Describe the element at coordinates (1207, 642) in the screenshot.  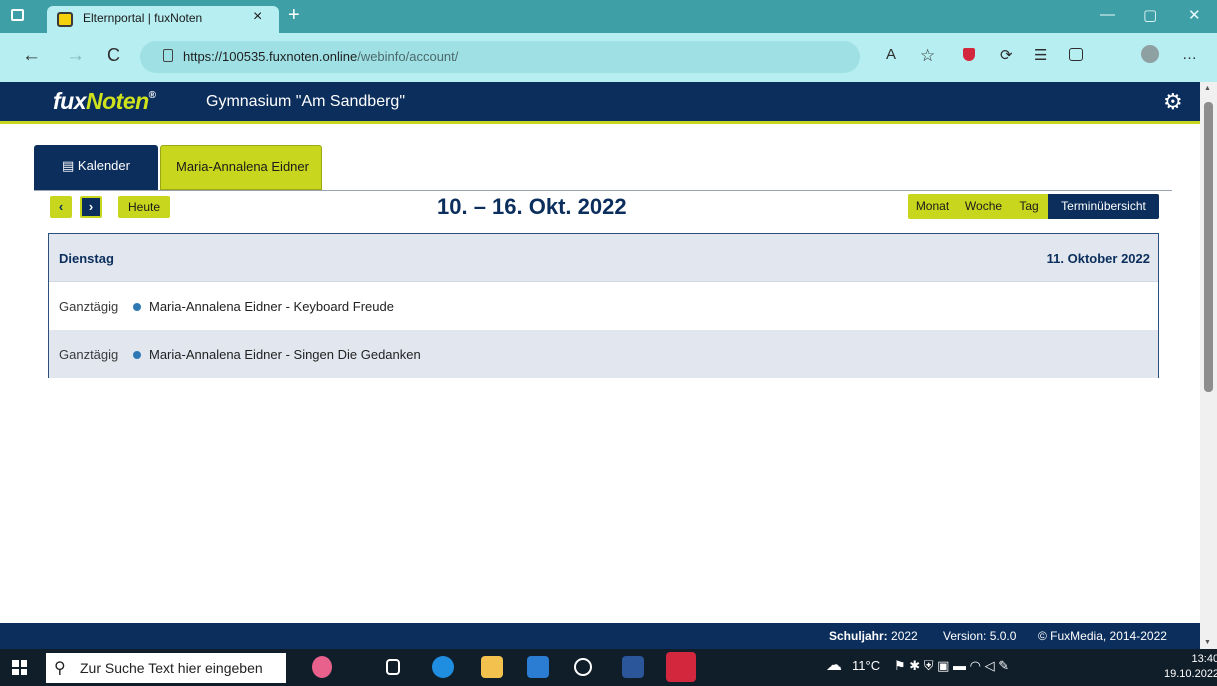
I see `scroll-down-icon: ▼` at that location.